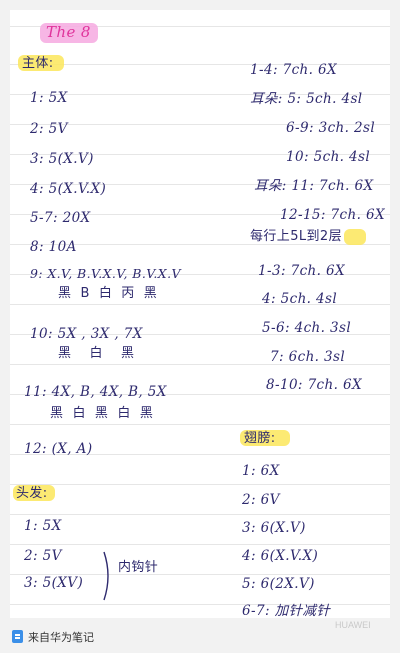 The height and width of the screenshot is (653, 400). Describe the element at coordinates (138, 567) in the screenshot. I see `bracket-note: 内钩针` at that location.